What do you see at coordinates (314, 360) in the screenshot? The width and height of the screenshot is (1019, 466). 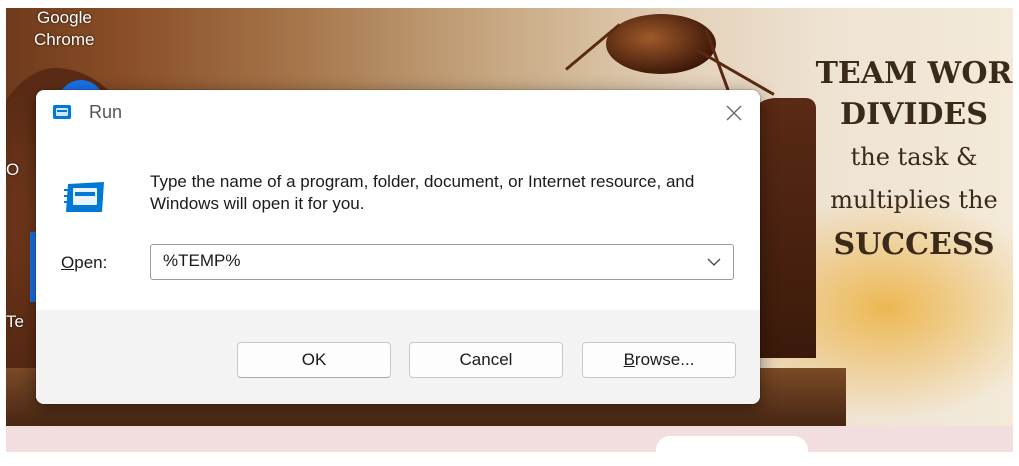 I see `ok-button: OK` at bounding box center [314, 360].